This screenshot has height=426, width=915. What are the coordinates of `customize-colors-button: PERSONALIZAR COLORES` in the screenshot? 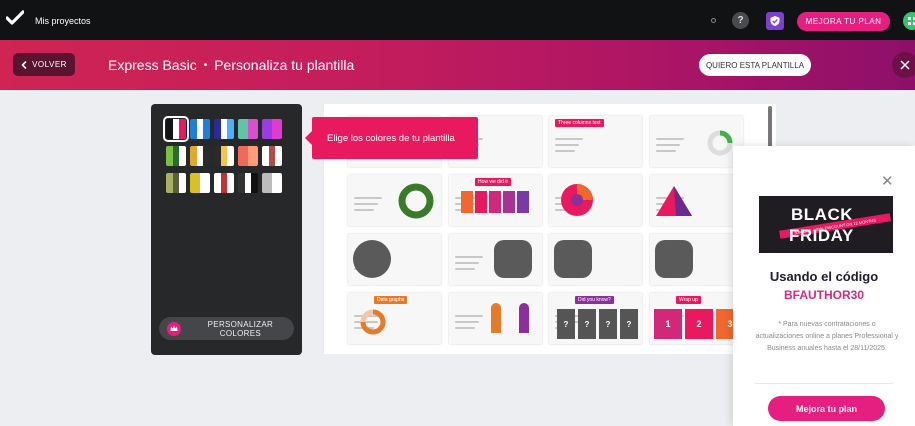 It's located at (226, 328).